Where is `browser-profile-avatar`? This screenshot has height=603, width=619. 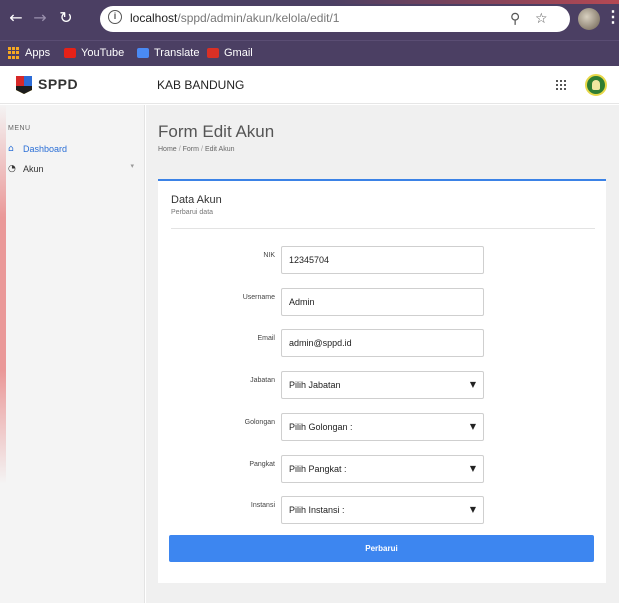 browser-profile-avatar is located at coordinates (589, 19).